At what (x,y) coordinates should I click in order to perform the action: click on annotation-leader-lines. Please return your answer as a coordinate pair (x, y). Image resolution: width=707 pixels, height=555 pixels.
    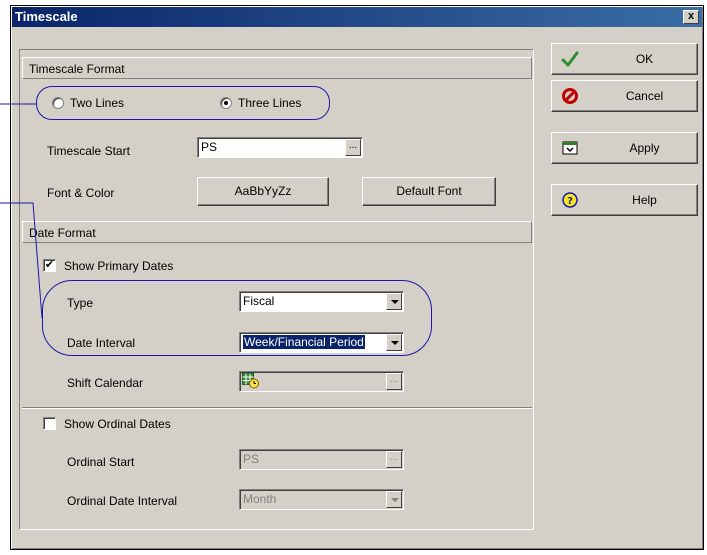
    Looking at the image, I should click on (21, 211).